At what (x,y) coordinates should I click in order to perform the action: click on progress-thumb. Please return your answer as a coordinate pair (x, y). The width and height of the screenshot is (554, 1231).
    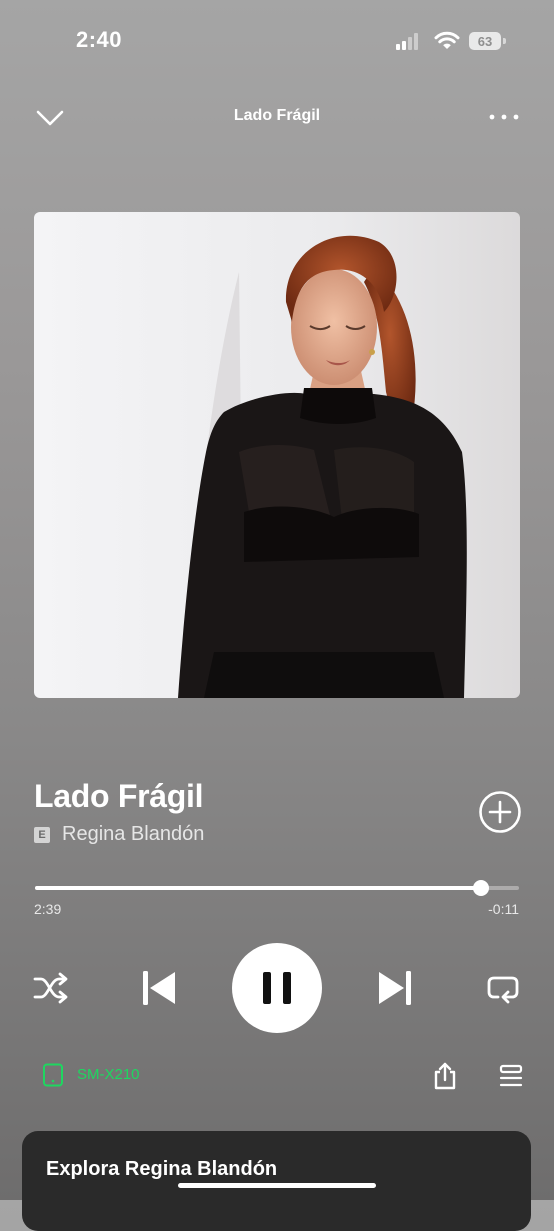
    Looking at the image, I should click on (481, 888).